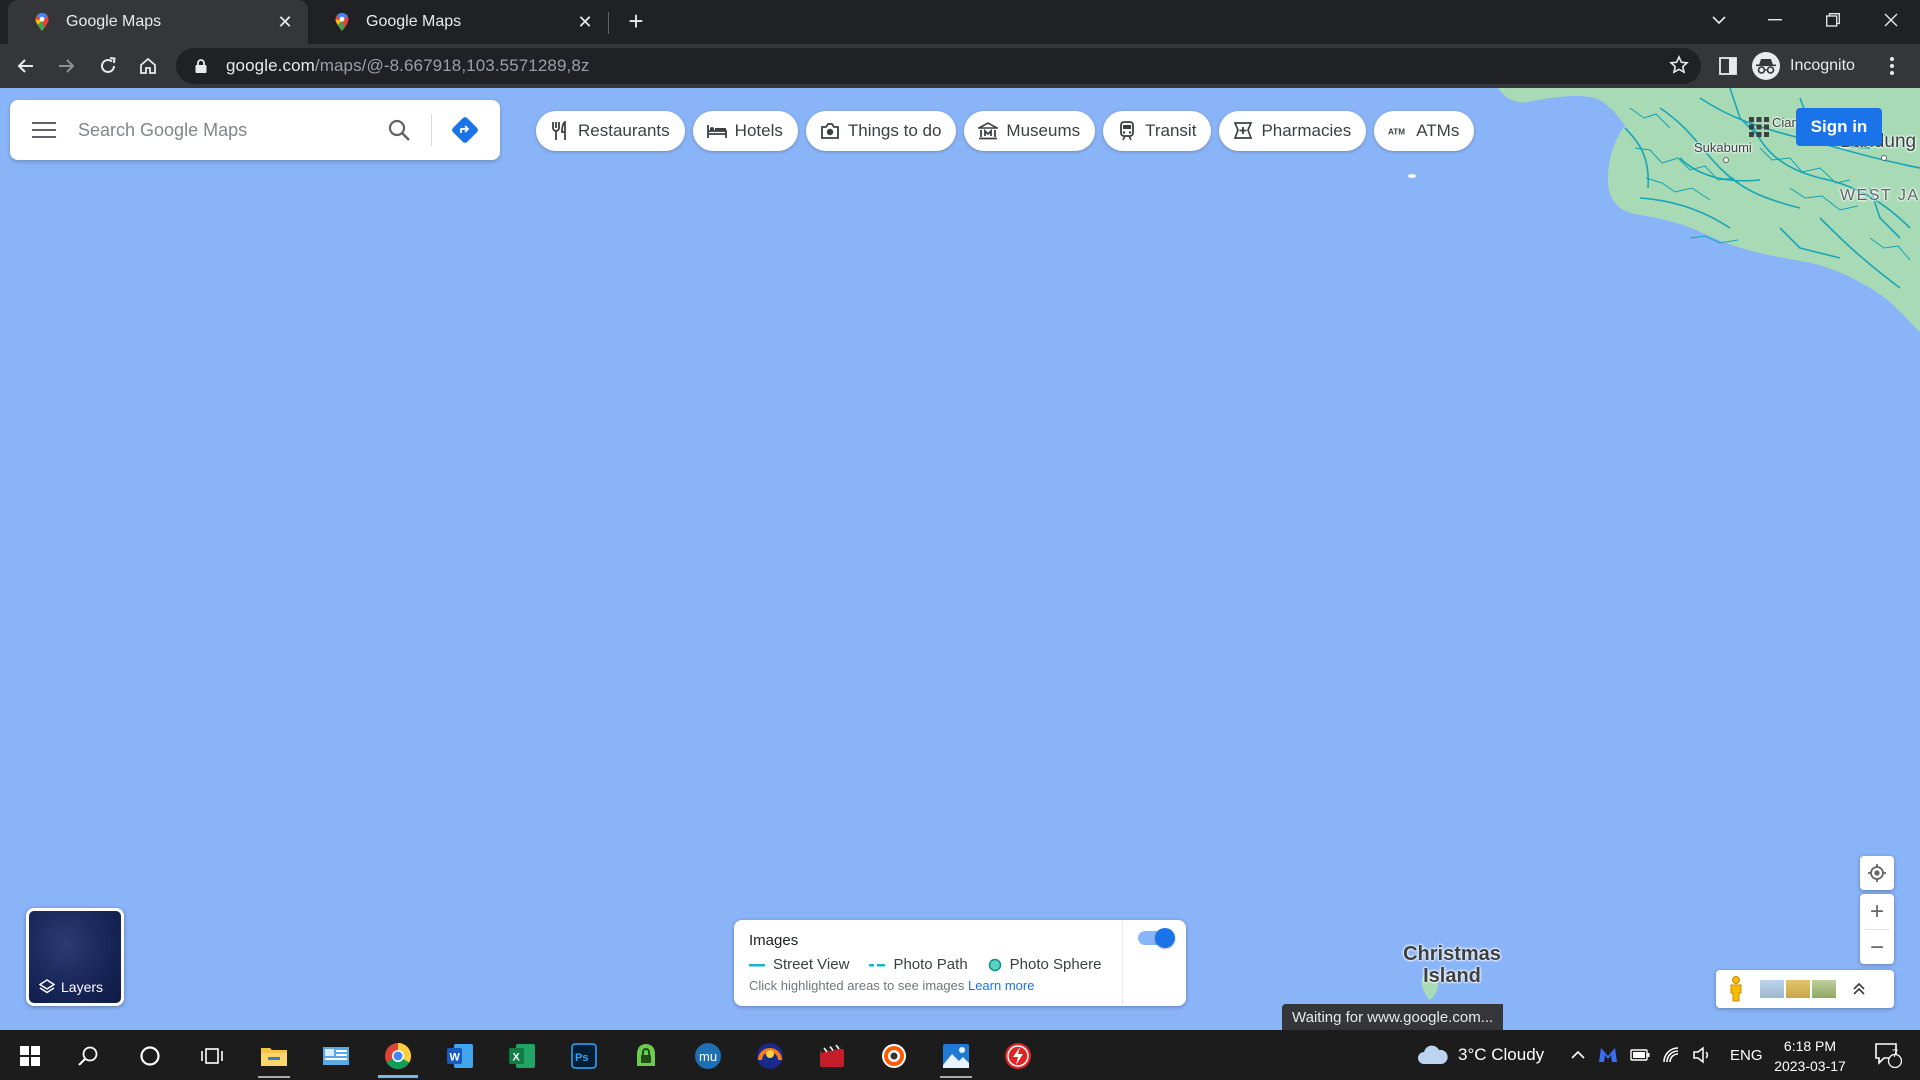 The height and width of the screenshot is (1080, 1920). Describe the element at coordinates (1672, 1055) in the screenshot. I see `wifi-icon` at that location.